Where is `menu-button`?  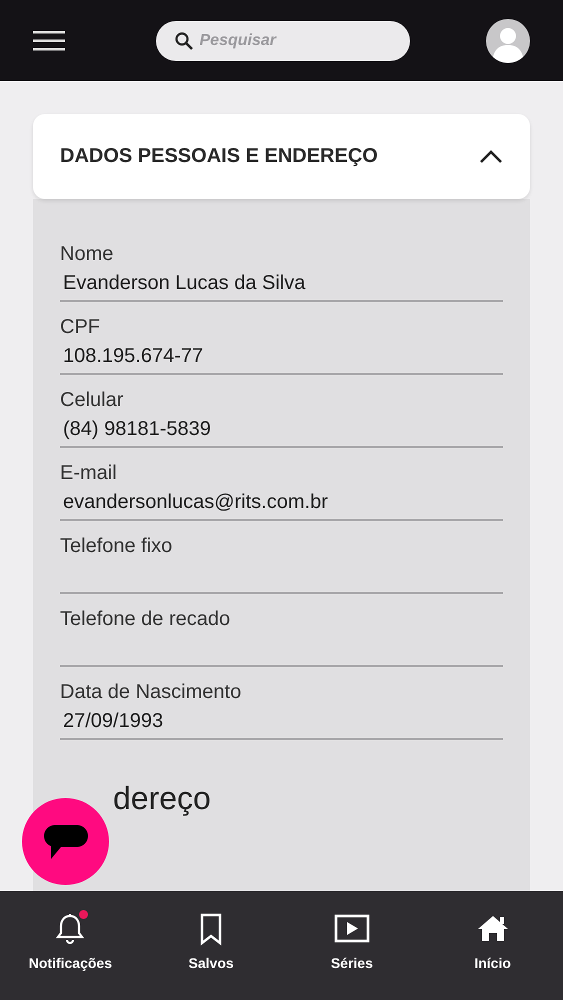
menu-button is located at coordinates (49, 41).